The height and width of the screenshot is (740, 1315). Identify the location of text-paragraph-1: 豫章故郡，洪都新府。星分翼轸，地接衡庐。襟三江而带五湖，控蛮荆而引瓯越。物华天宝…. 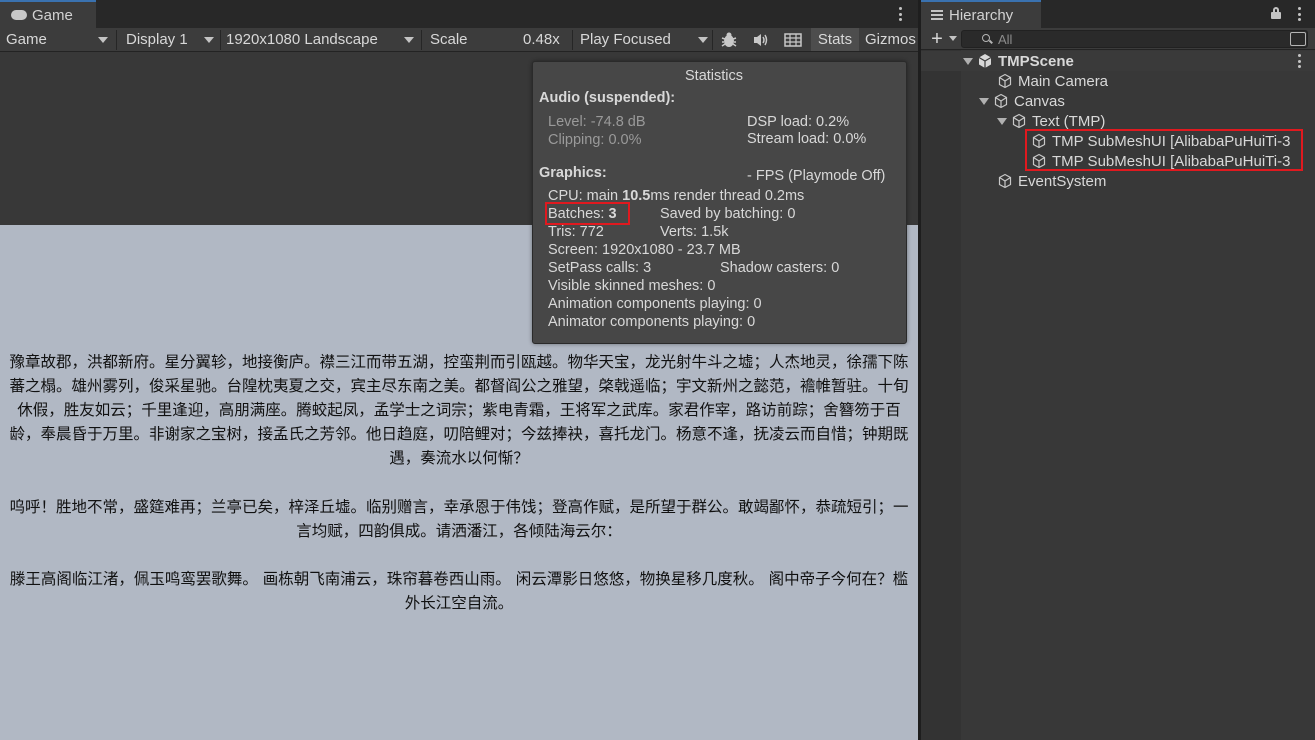
(459, 410).